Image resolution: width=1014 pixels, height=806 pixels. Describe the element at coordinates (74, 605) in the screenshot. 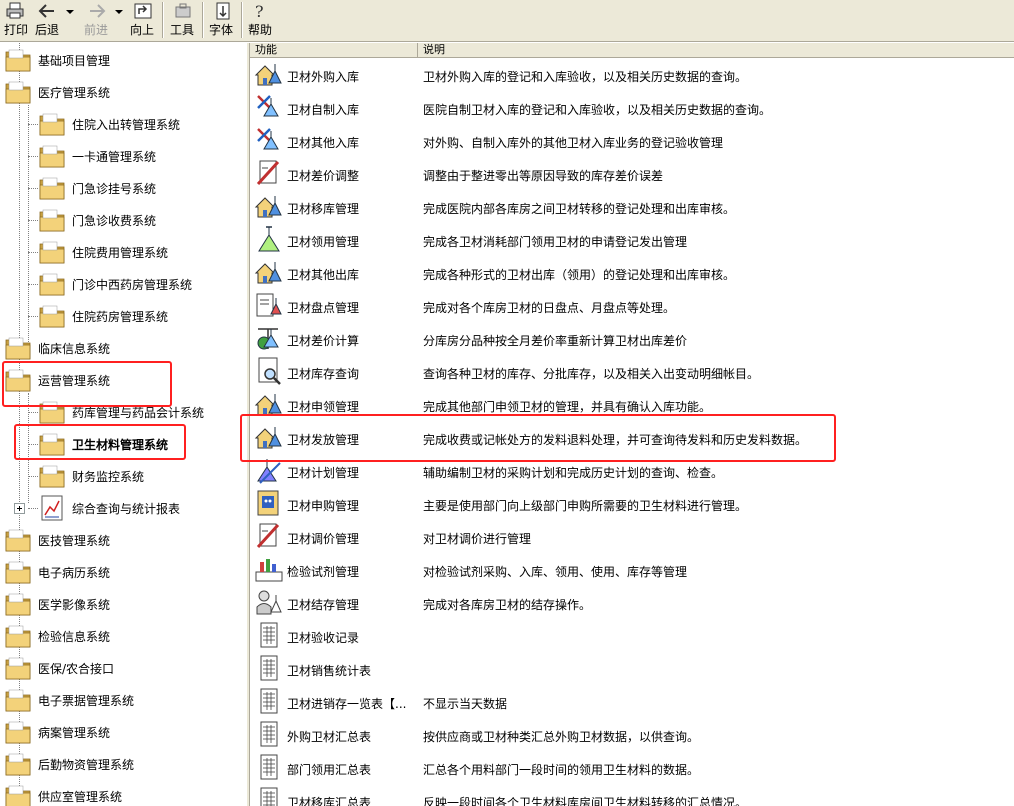

I see `tree-item-label: 医学影像系统` at that location.